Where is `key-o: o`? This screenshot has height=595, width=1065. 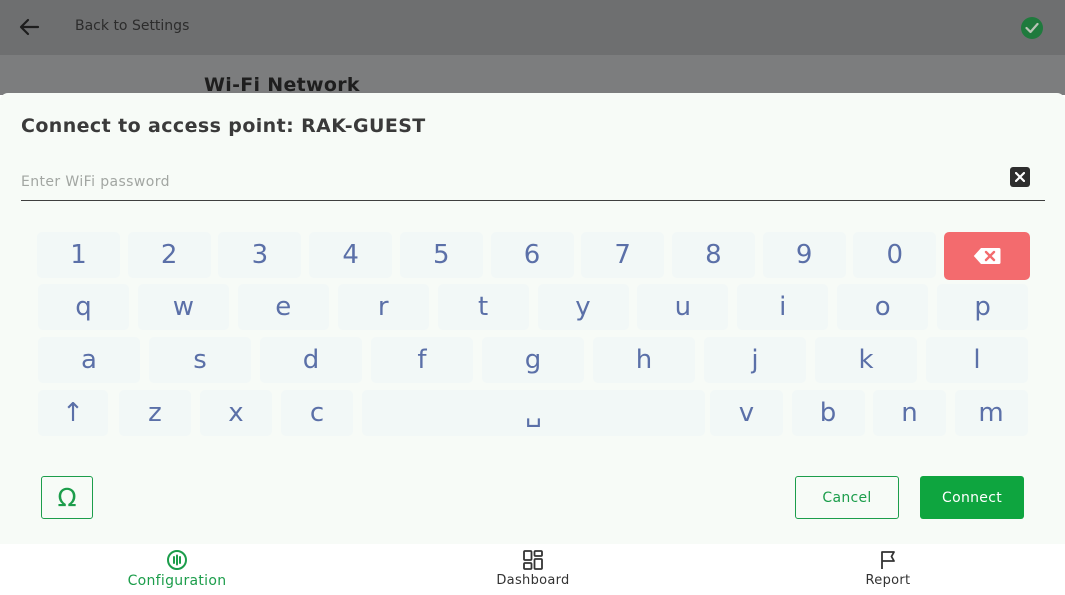 key-o: o is located at coordinates (883, 307).